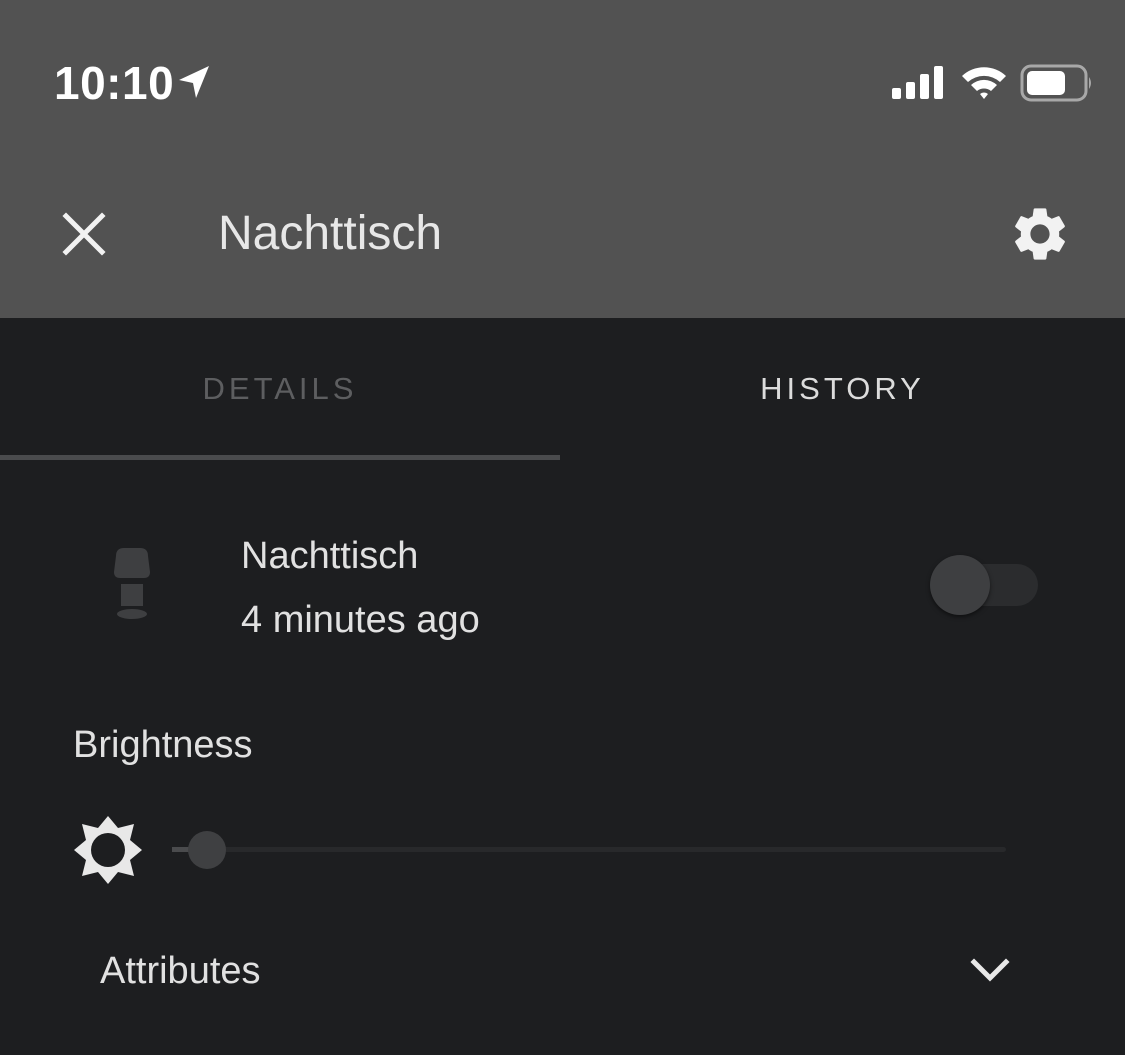 This screenshot has height=1055, width=1125. I want to click on cellular-signal-icon, so click(917, 82).